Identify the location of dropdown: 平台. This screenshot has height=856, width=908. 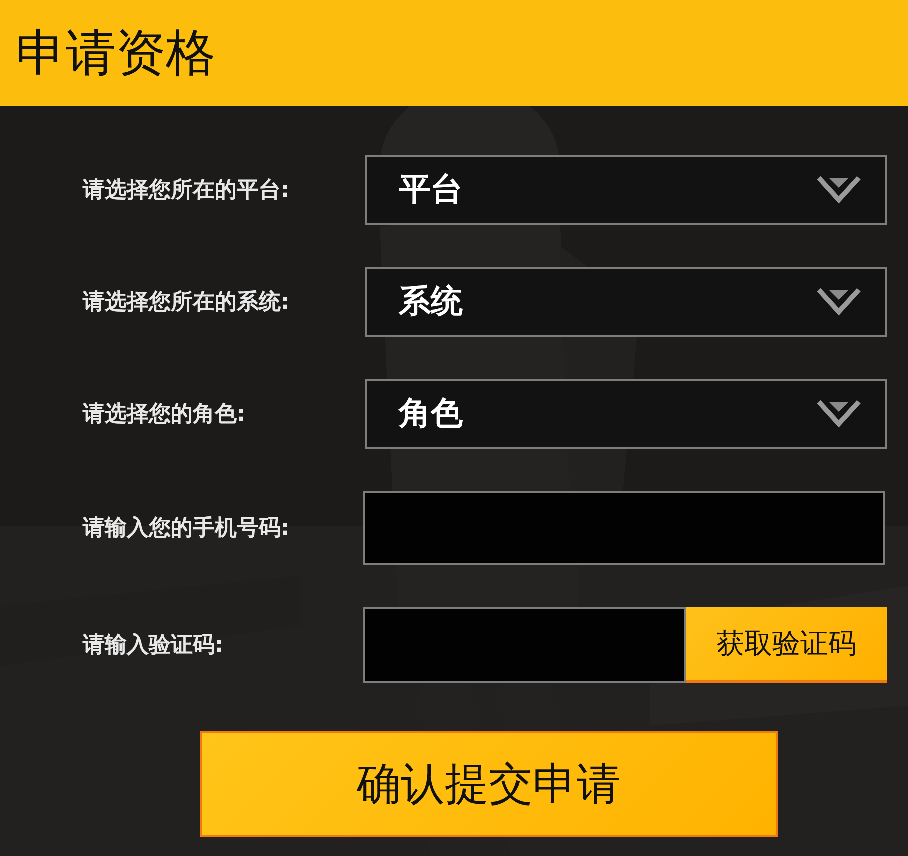
(626, 190).